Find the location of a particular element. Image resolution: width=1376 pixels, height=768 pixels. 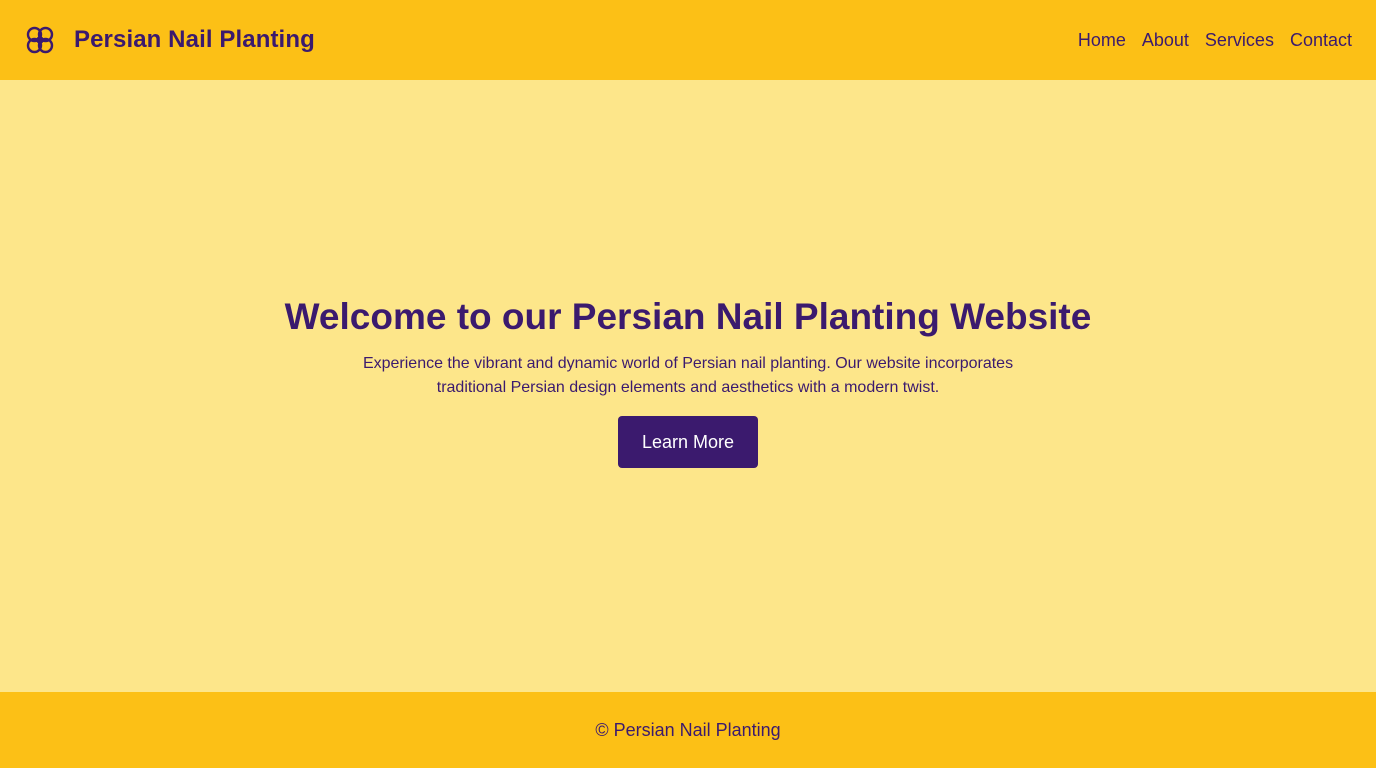

brand: Persian Nail Planting is located at coordinates (169, 40).